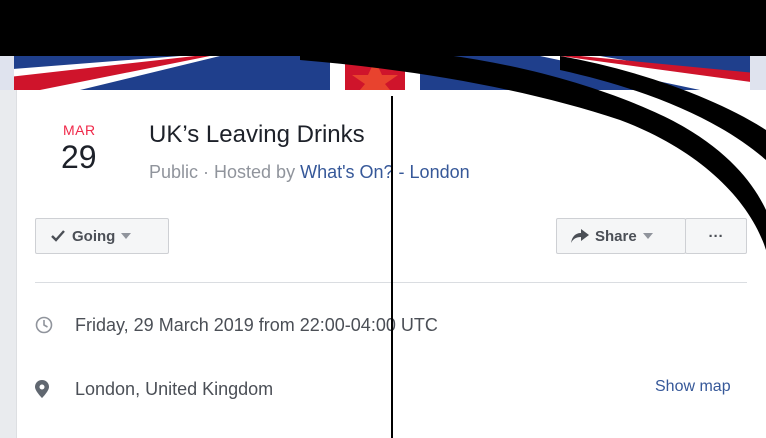 This screenshot has height=438, width=766. I want to click on more-dots-icon: ···, so click(716, 236).